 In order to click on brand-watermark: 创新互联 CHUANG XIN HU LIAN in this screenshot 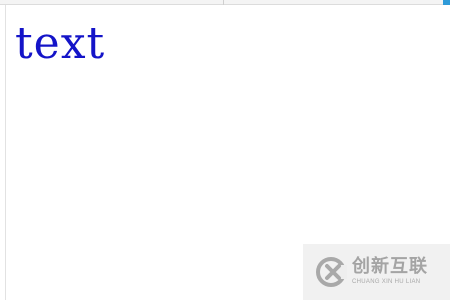, I will do `click(376, 272)`.